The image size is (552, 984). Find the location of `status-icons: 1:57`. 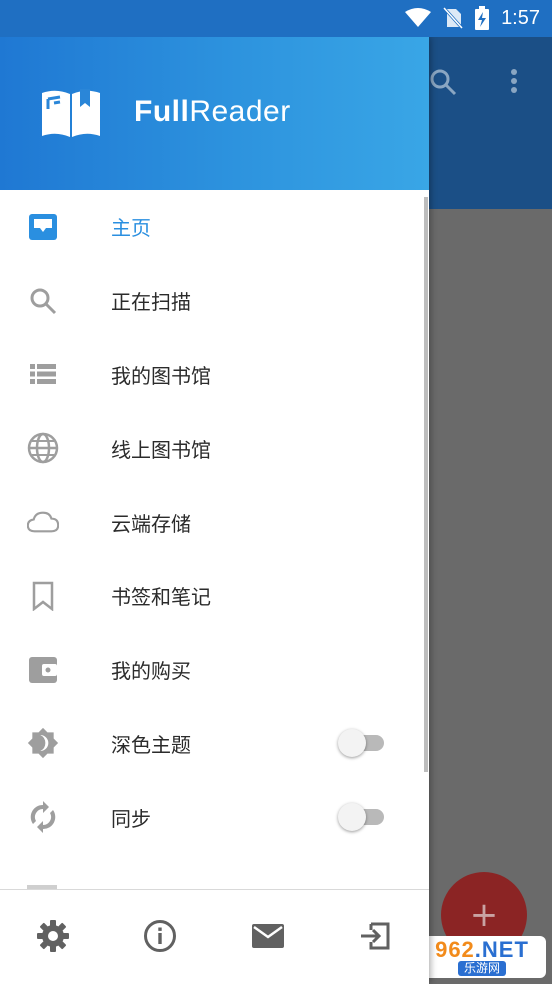

status-icons: 1:57 is located at coordinates (472, 18).